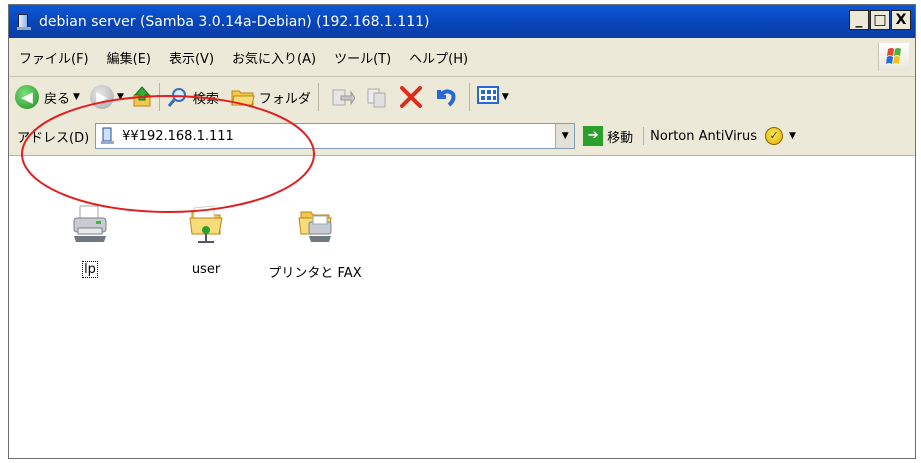 The width and height of the screenshot is (921, 463). What do you see at coordinates (901, 20) in the screenshot?
I see `close-button: X` at bounding box center [901, 20].